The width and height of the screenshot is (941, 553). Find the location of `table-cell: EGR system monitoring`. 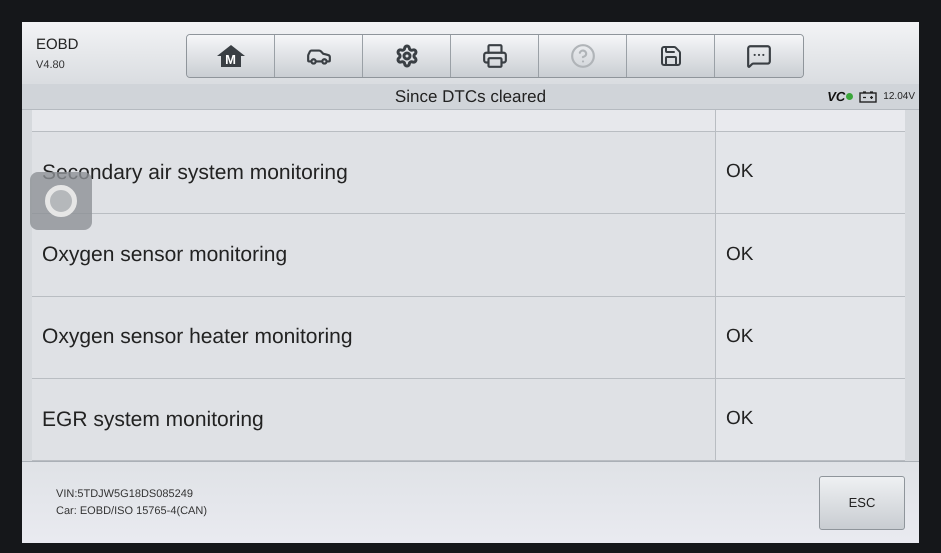

table-cell: EGR system monitoring is located at coordinates (373, 419).